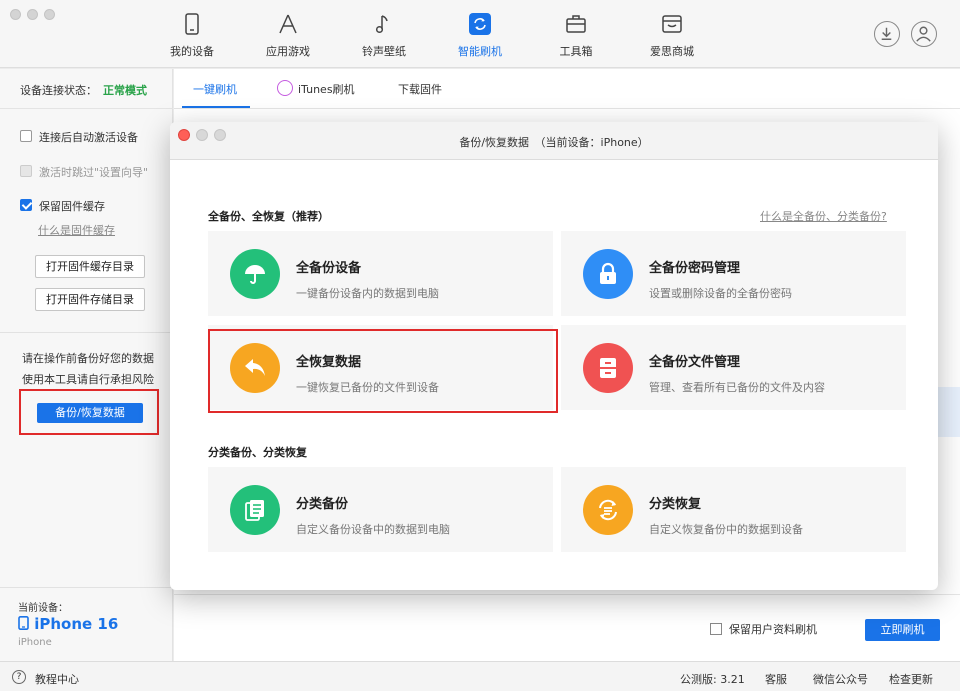  I want to click on tab-itunes-flash: iTunes刷机, so click(326, 89).